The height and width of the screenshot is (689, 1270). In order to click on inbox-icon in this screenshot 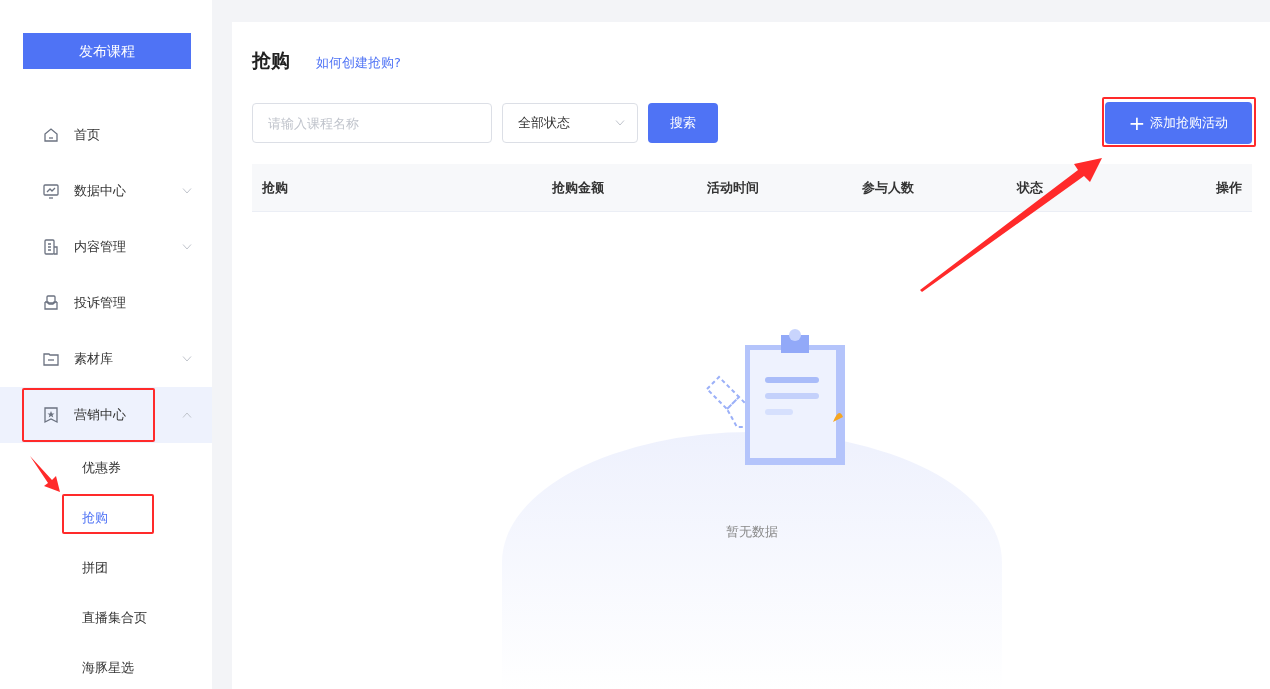, I will do `click(51, 303)`.